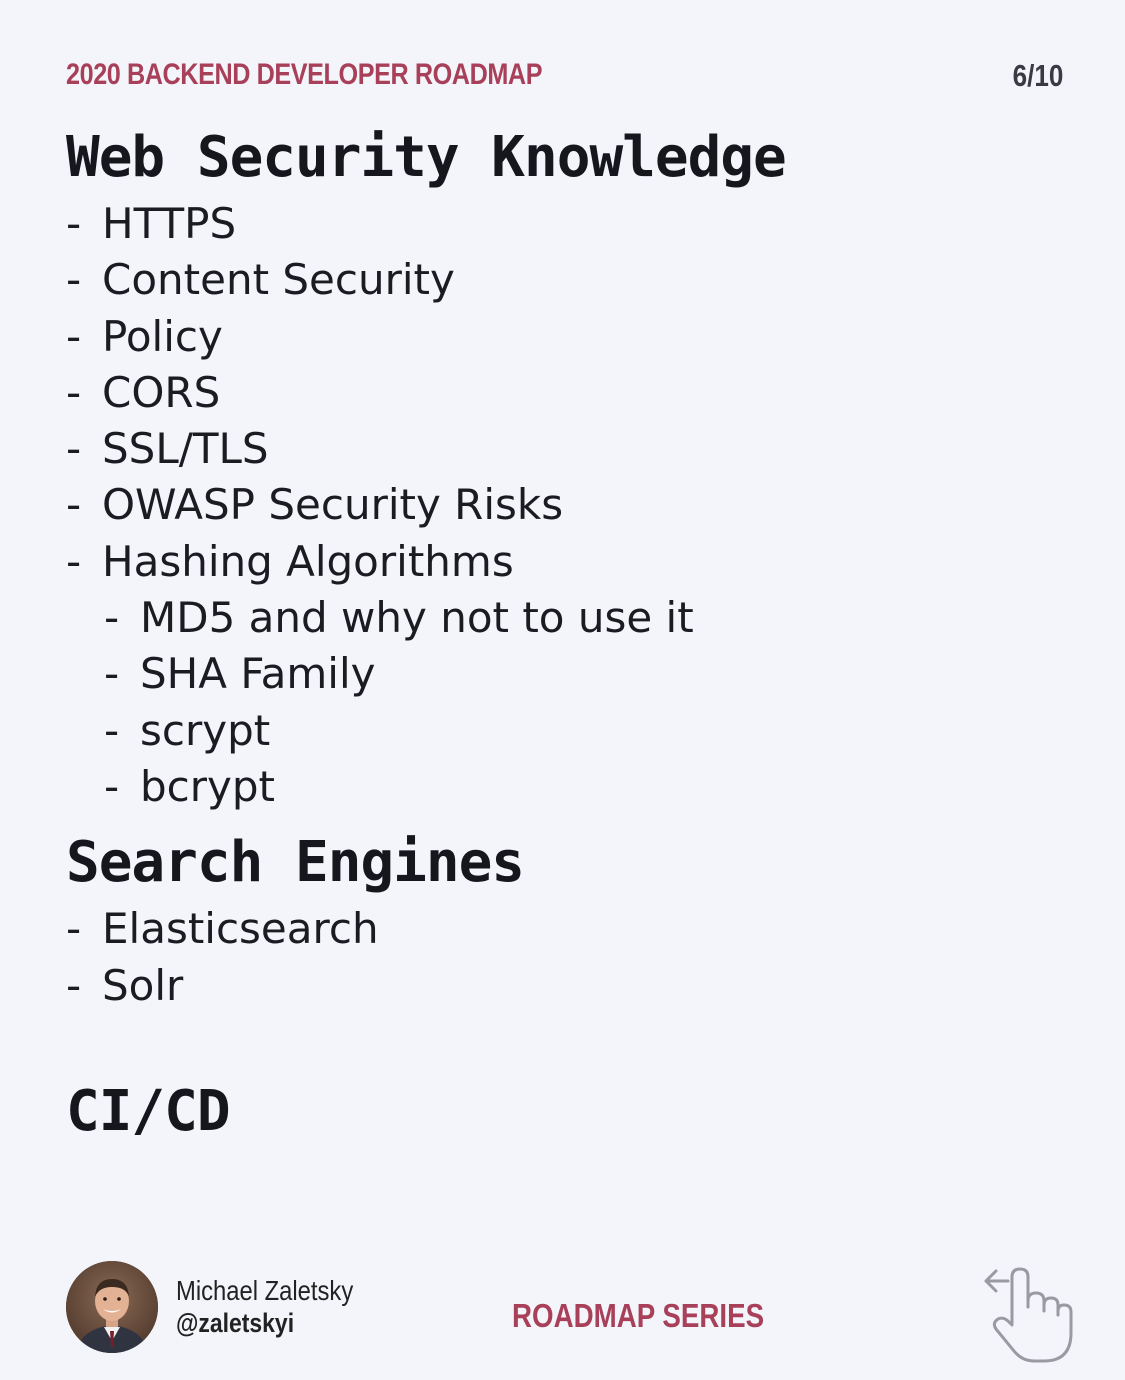 The image size is (1125, 1380). I want to click on series-label: ROADMAP SERIES, so click(638, 1315).